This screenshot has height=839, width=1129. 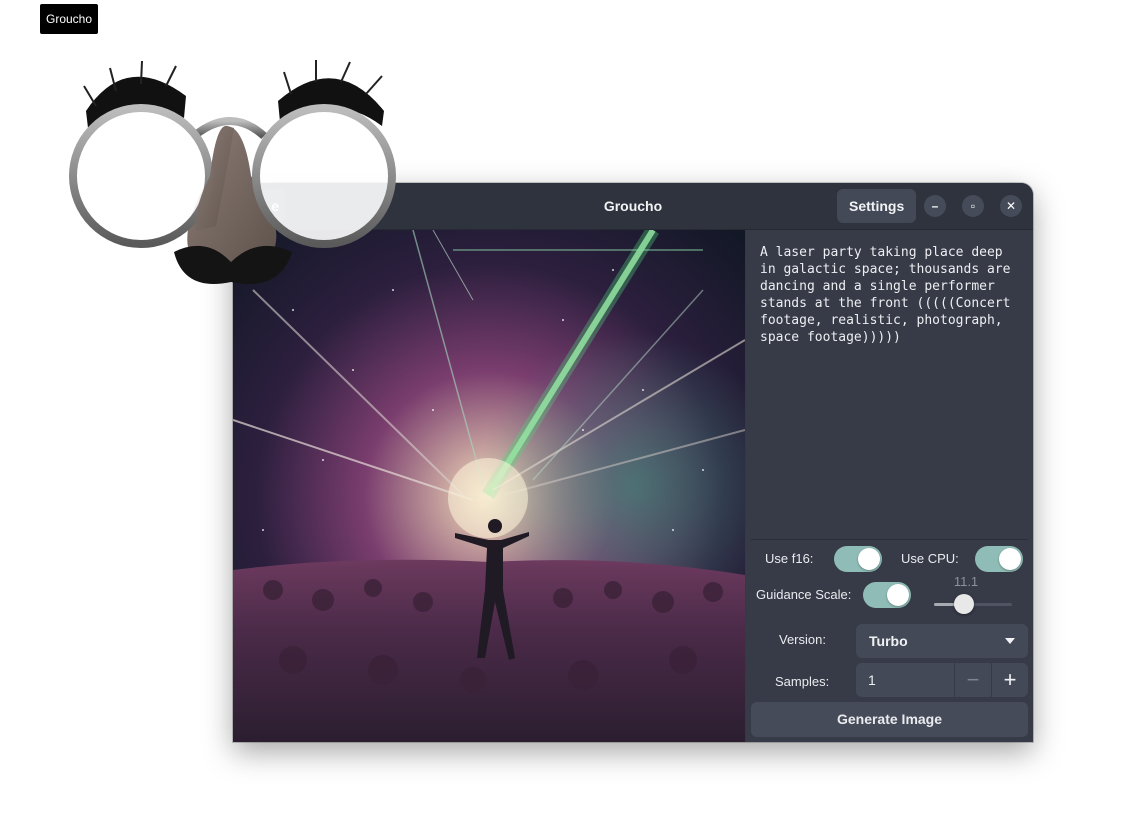 What do you see at coordinates (972, 680) in the screenshot?
I see `decrement-icon: −` at bounding box center [972, 680].